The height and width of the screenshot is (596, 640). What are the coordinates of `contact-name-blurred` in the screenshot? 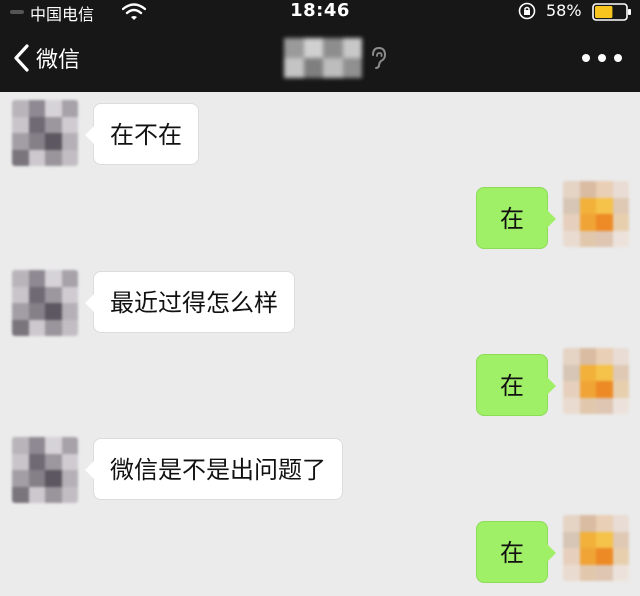 It's located at (323, 58).